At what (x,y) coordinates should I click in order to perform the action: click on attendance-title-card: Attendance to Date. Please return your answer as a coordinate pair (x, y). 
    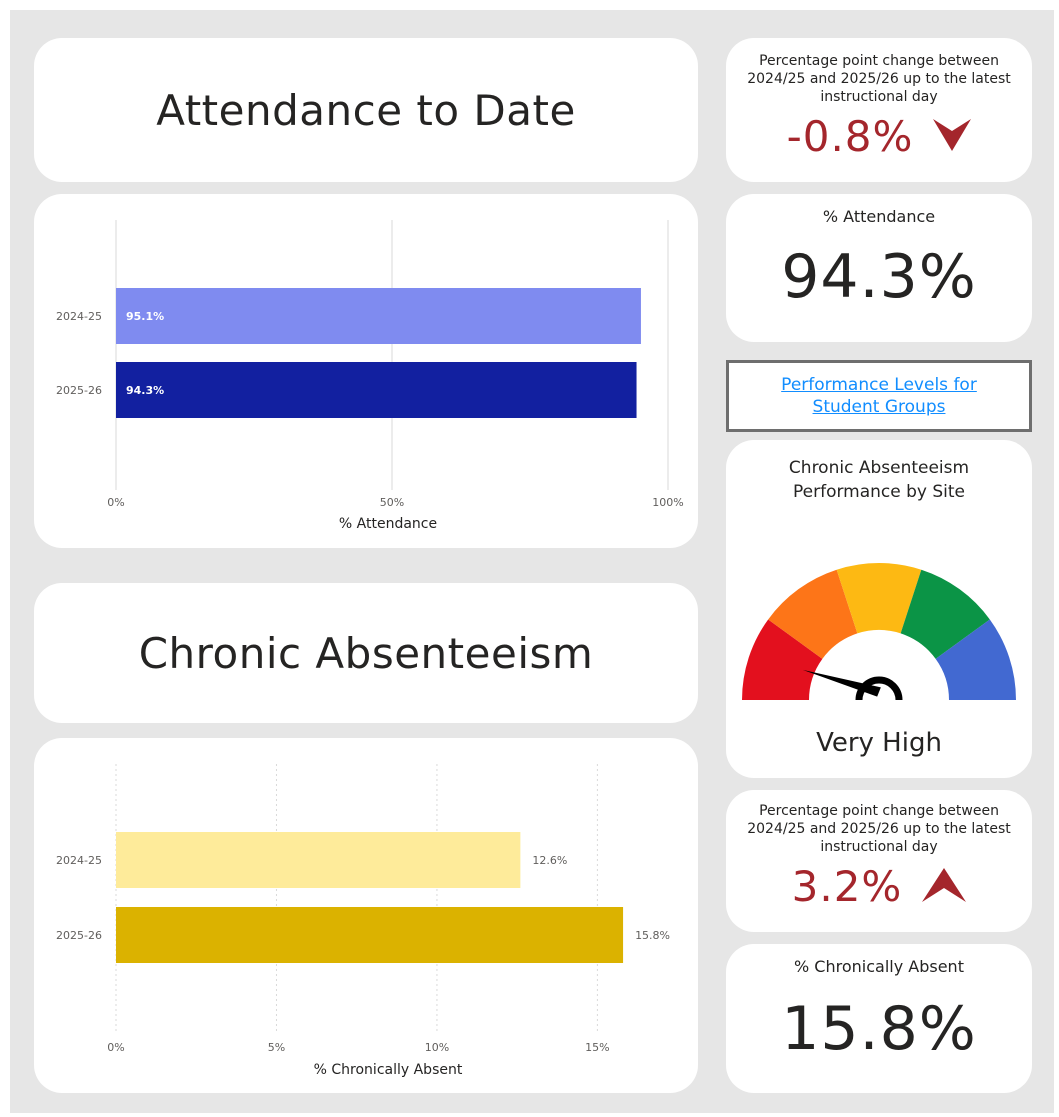
    Looking at the image, I should click on (366, 110).